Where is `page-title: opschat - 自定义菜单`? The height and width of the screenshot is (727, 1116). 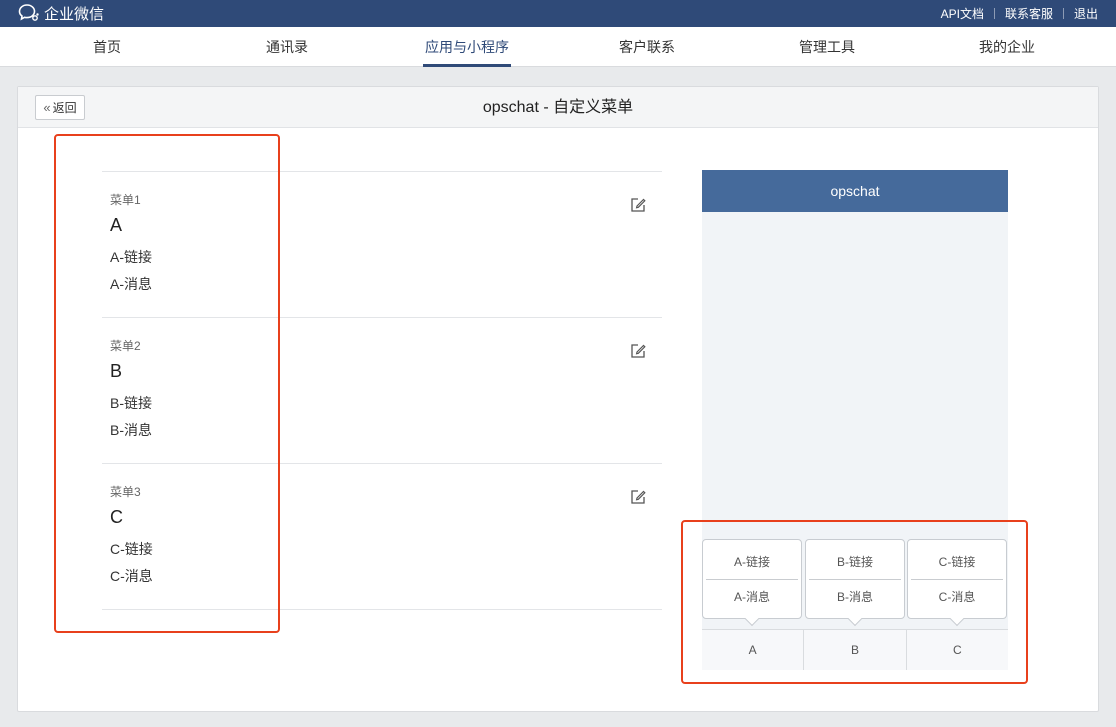
page-title: opschat - 自定义菜单 is located at coordinates (558, 107).